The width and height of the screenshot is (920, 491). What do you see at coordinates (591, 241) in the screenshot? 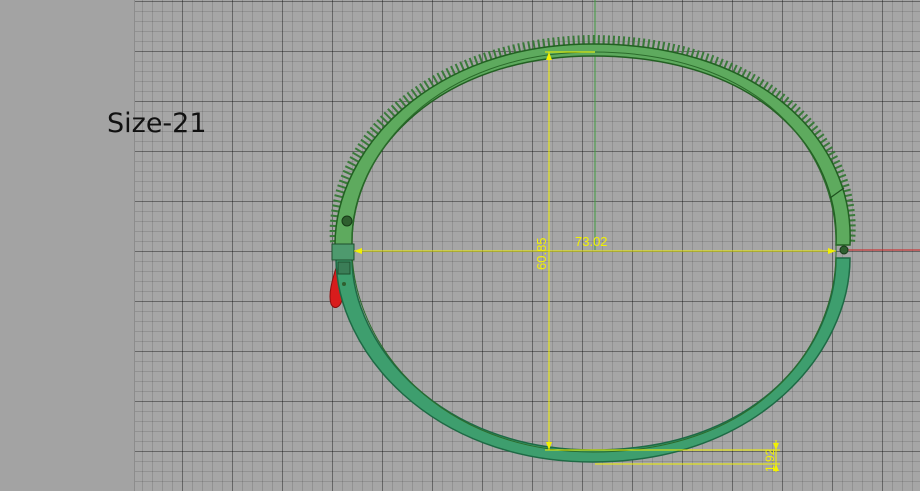
I see `dim-width-text: 73.02` at bounding box center [591, 241].